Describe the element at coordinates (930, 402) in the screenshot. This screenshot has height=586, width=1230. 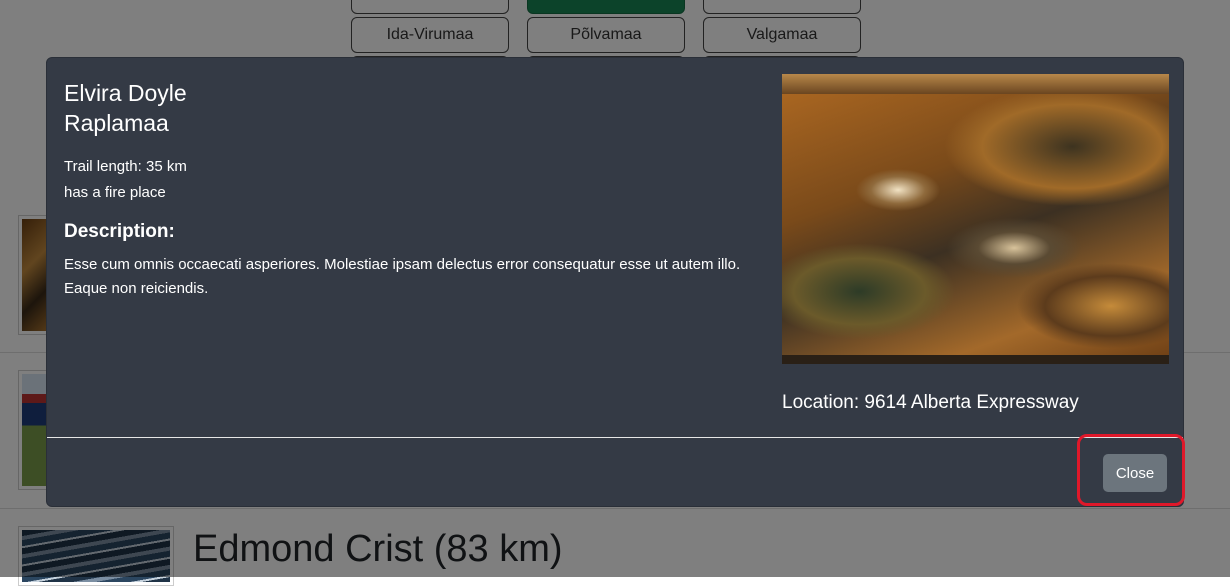
I see `trail-location: Location: 9614 Alberta Expressway` at that location.